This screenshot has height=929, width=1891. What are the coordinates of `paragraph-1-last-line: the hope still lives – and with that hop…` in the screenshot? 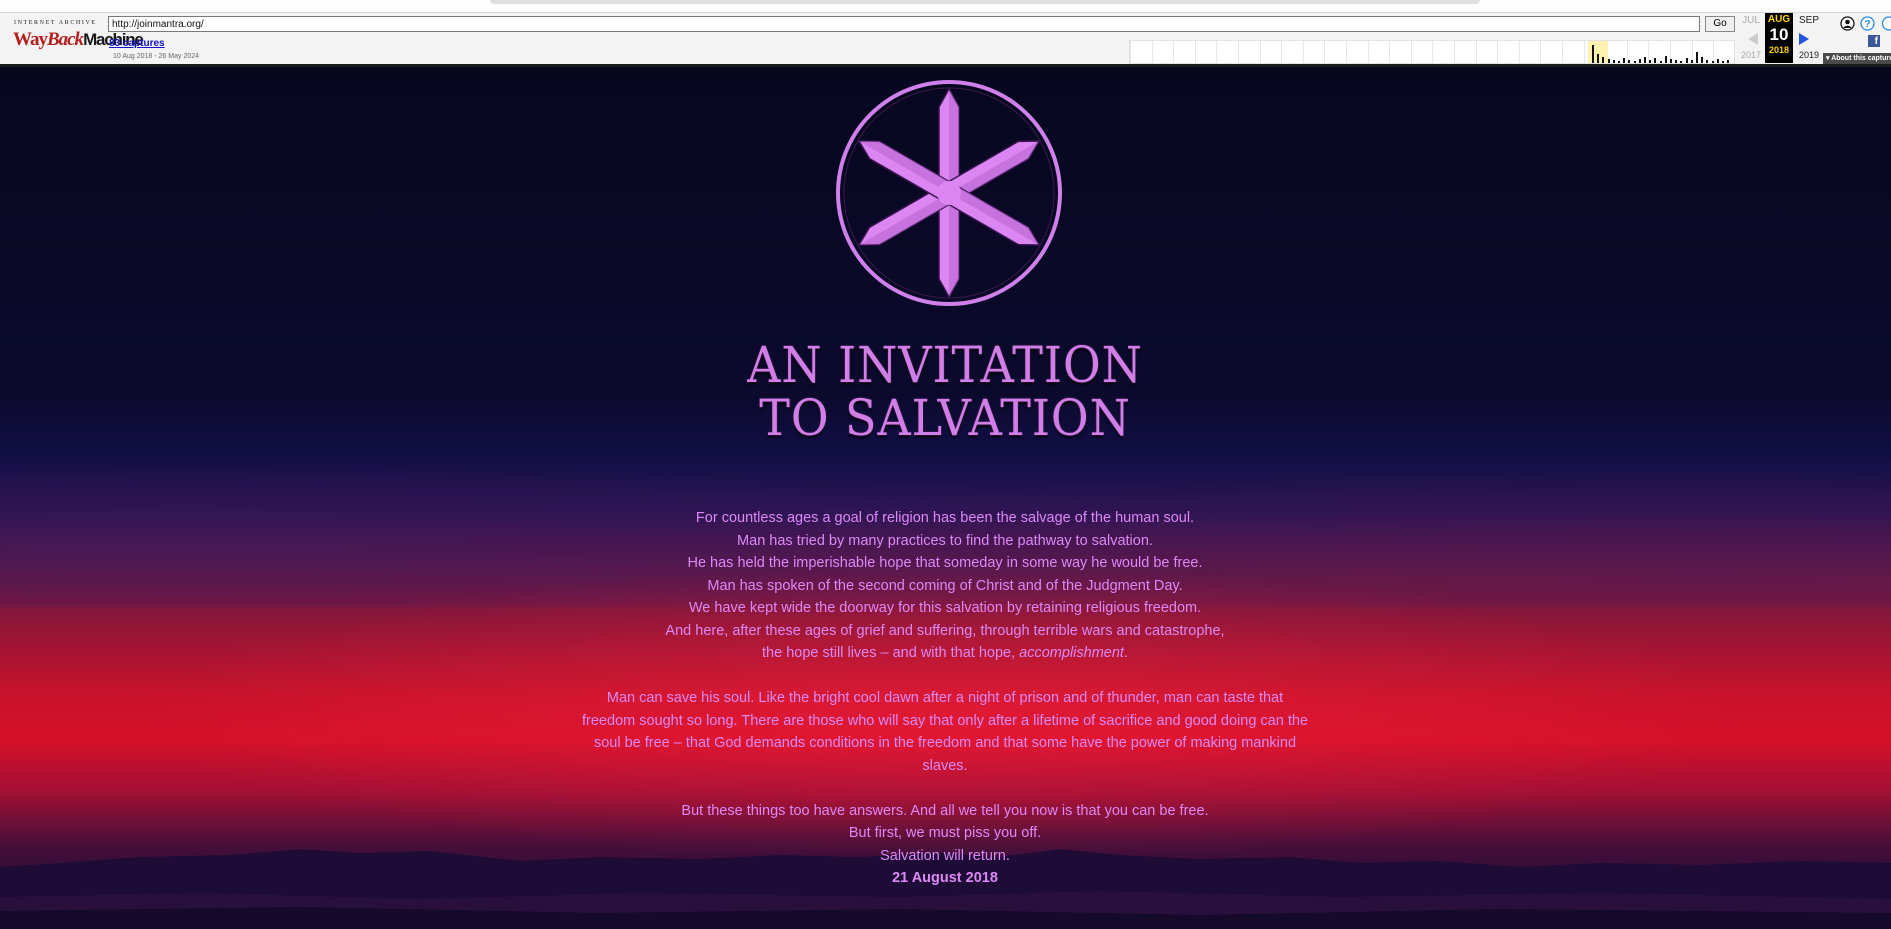 It's located at (945, 653).